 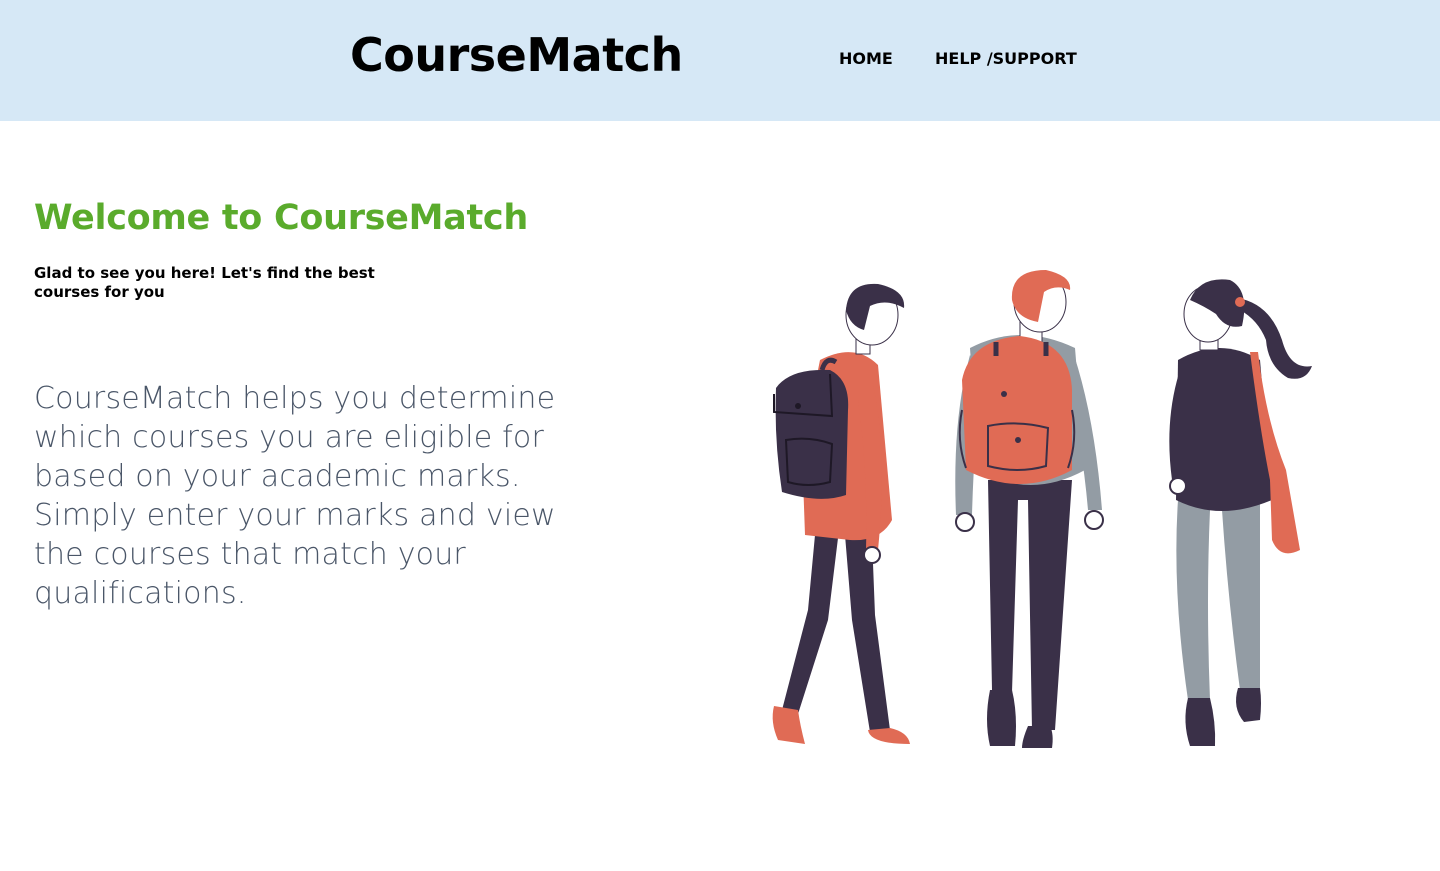 I want to click on student-middle-figure, so click(x=1029, y=509).